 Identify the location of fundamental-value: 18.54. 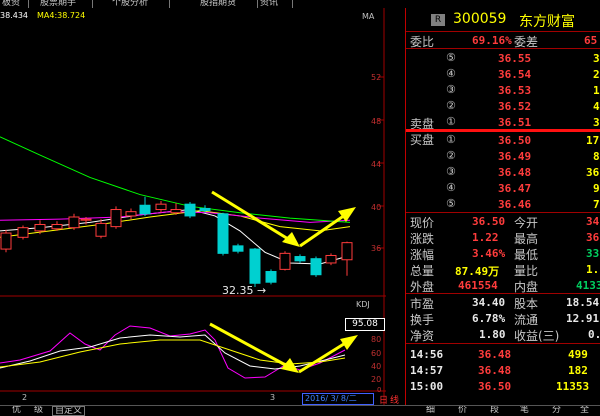
(583, 302).